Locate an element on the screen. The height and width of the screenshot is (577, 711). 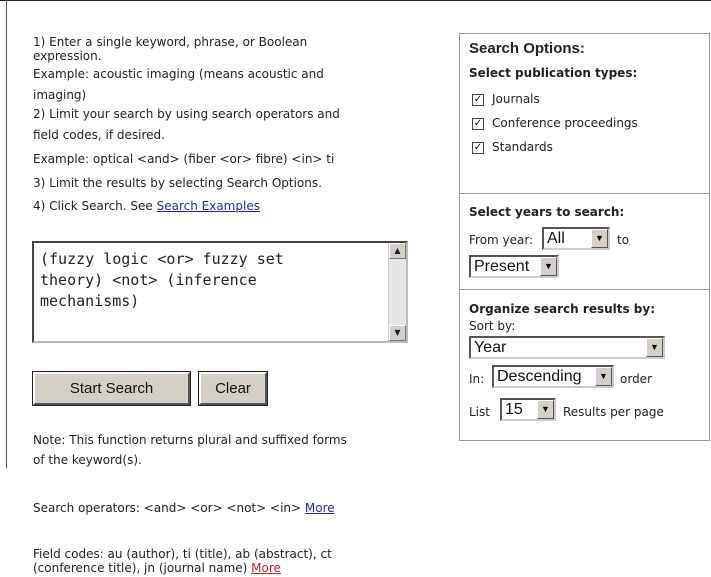
instruction-line: field codes, if desired. is located at coordinates (99, 135).